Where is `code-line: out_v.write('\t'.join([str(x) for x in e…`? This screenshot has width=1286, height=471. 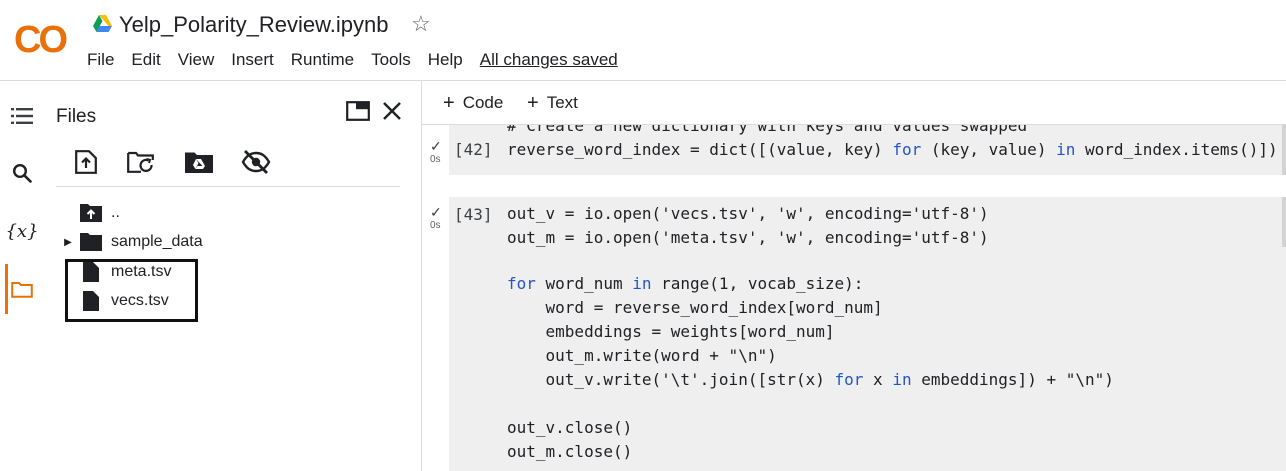
code-line: out_v.write('\t'.join([str(x) for x in e… is located at coordinates (810, 379).